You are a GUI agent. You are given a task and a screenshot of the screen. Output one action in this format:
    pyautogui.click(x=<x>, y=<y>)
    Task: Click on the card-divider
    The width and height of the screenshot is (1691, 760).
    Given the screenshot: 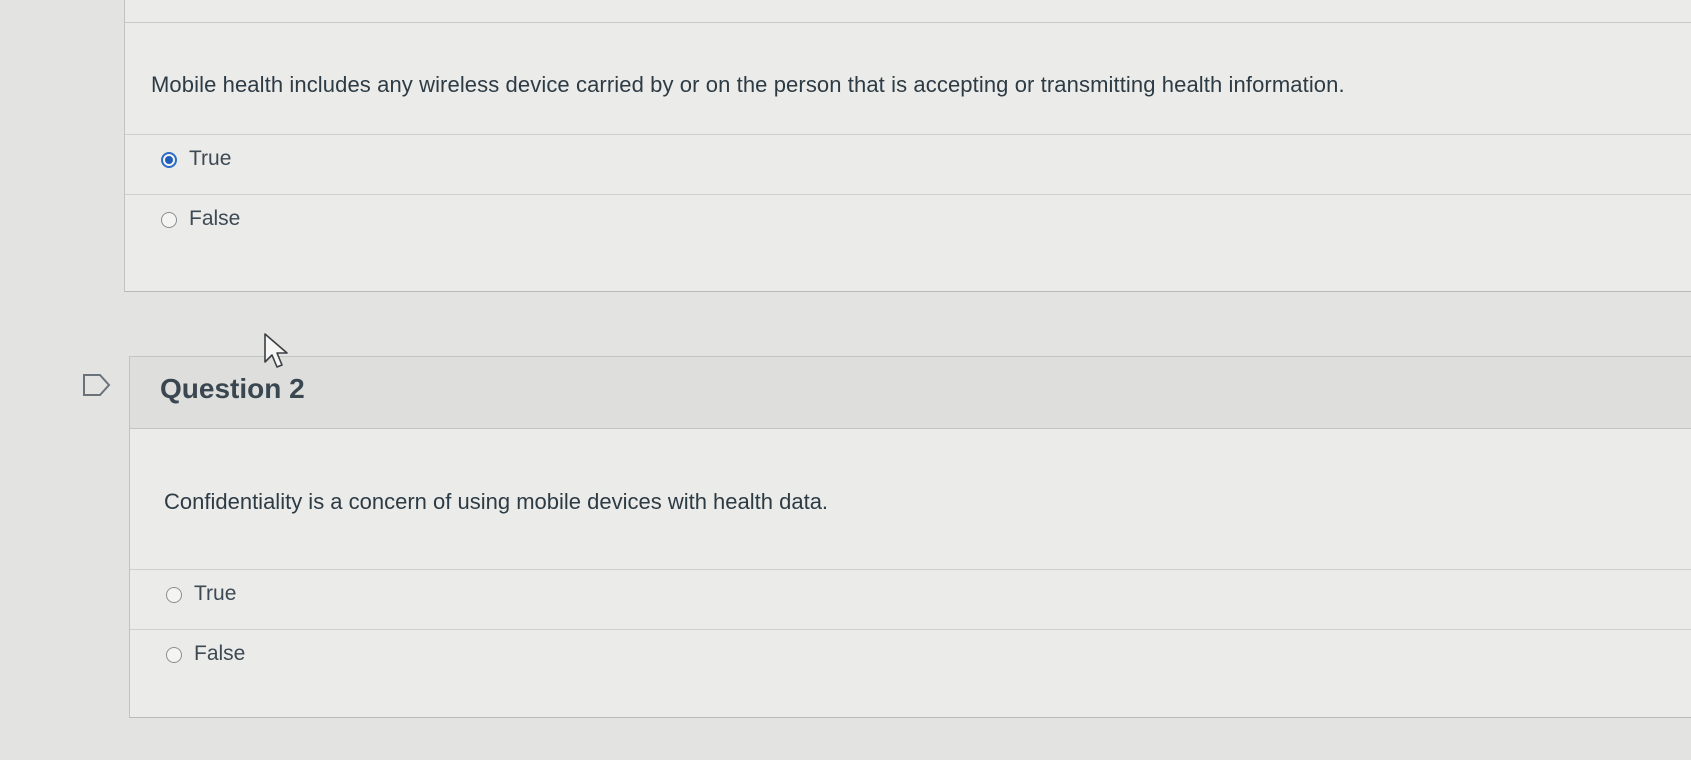 What is the action you would take?
    pyautogui.click(x=908, y=22)
    